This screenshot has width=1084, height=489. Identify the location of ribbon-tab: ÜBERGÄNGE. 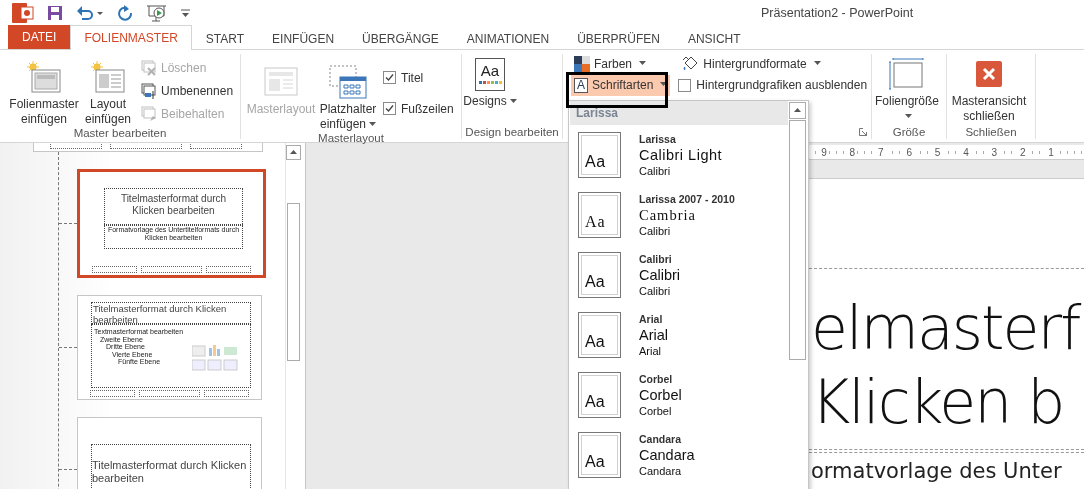
(400, 38).